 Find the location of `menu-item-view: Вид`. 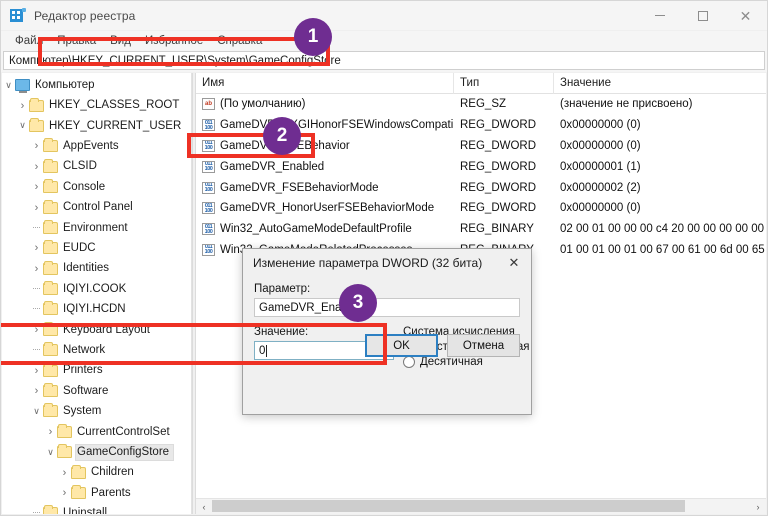

menu-item-view: Вид is located at coordinates (120, 41).